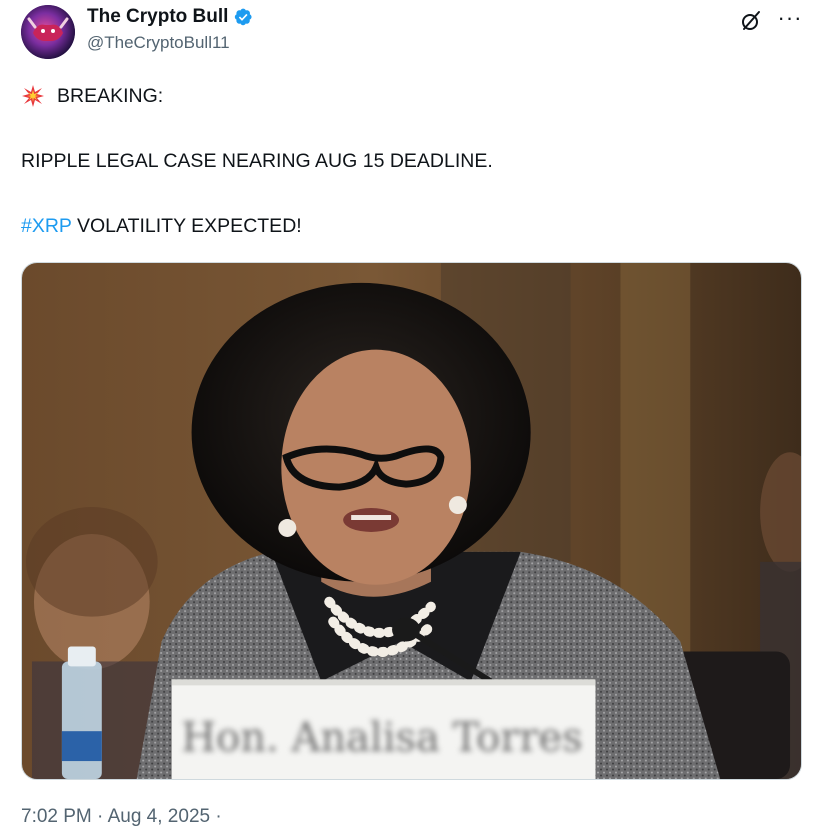 The width and height of the screenshot is (825, 831). I want to click on verified-badge-icon, so click(243, 17).